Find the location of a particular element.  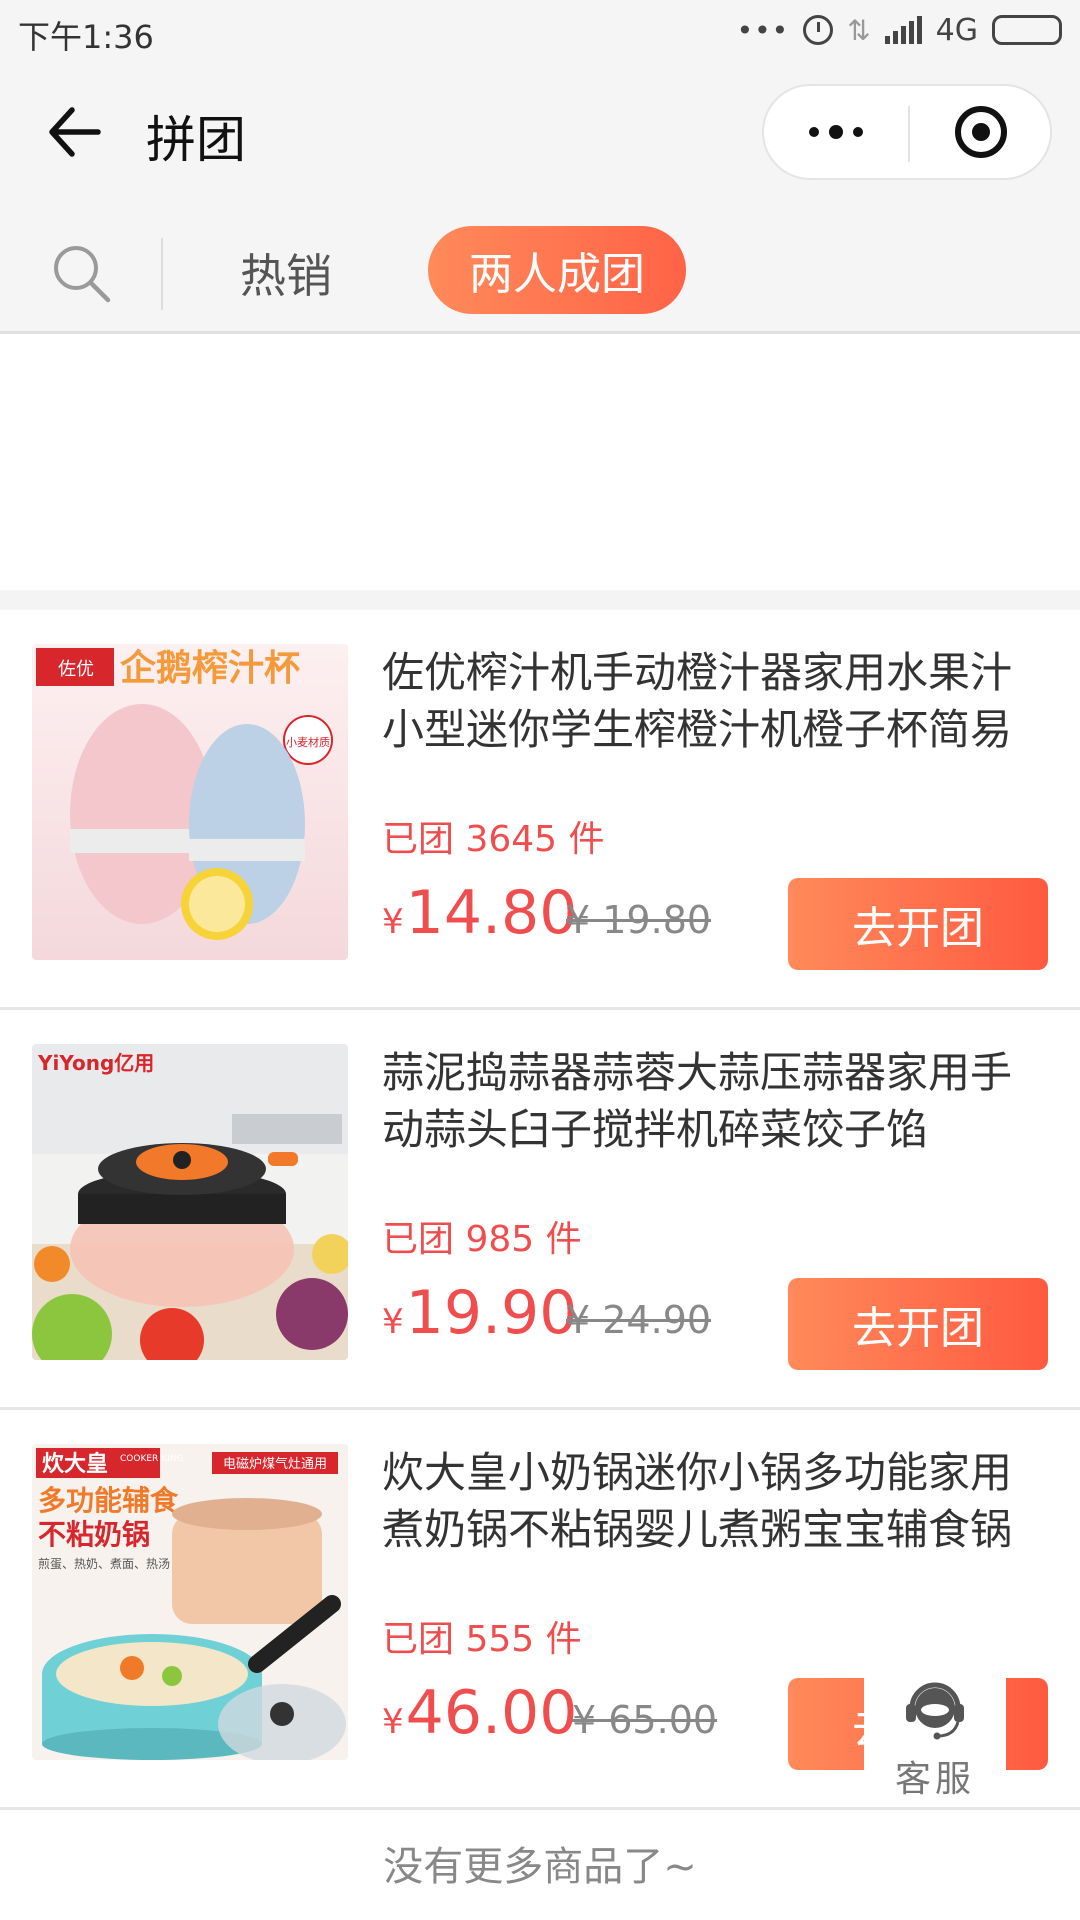

image-badge-text: 小麦材质 is located at coordinates (308, 742).